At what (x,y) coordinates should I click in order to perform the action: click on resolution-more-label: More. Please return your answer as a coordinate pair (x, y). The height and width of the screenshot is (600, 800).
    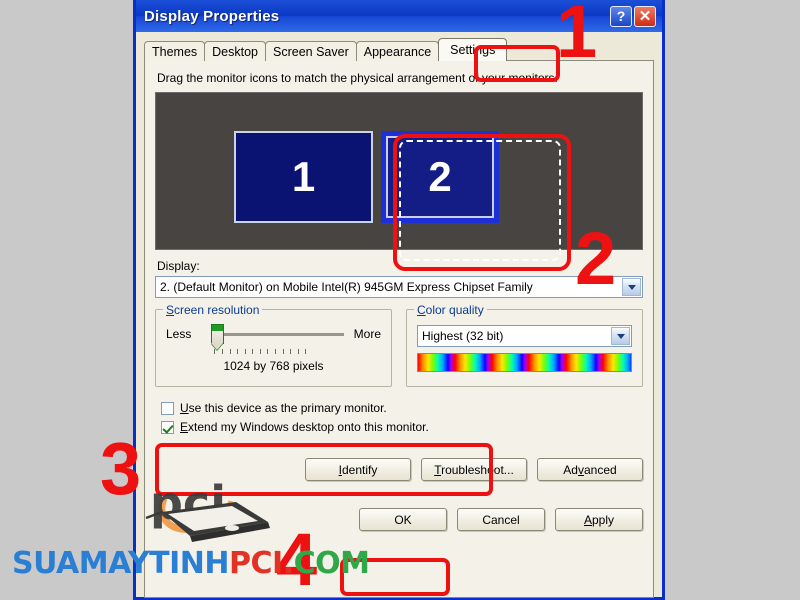
    Looking at the image, I should click on (367, 334).